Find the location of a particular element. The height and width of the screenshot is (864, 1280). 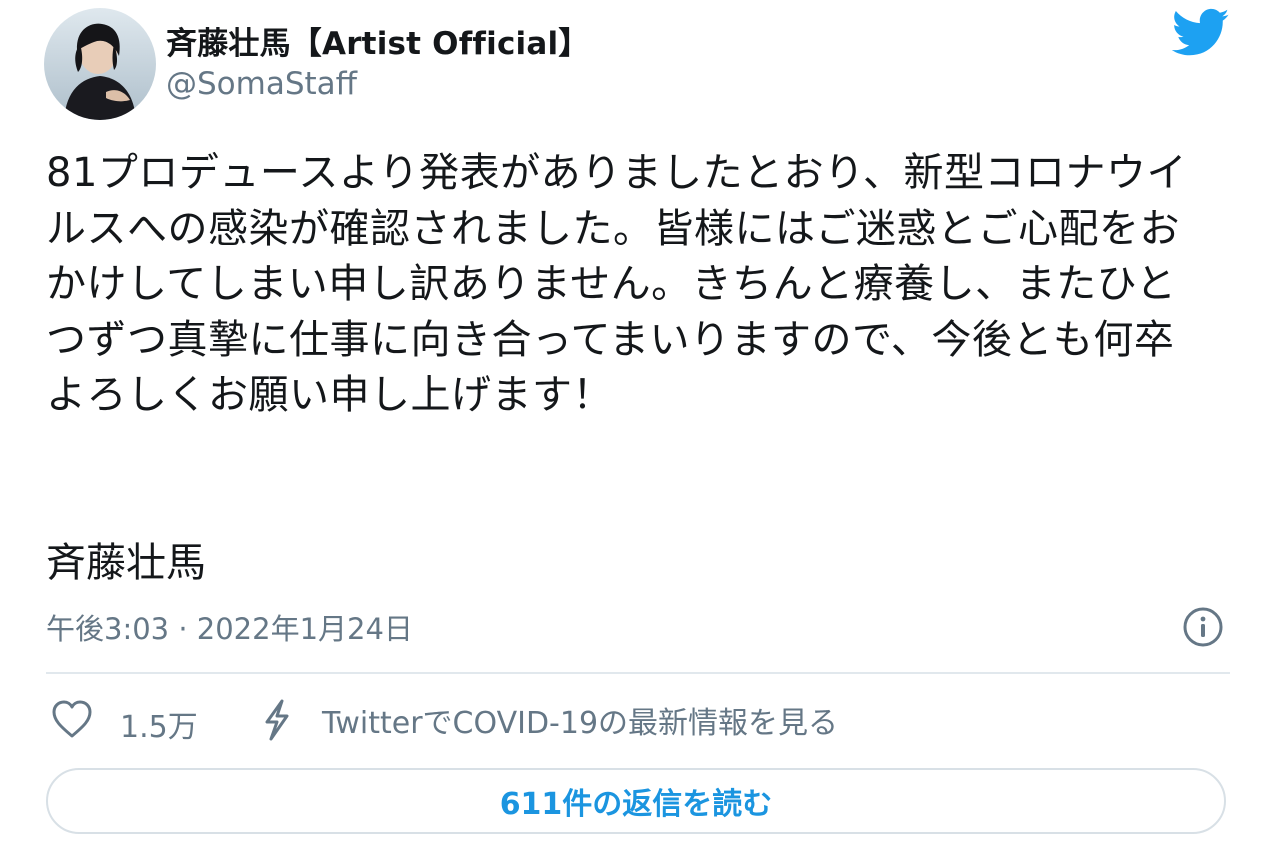

info-icon is located at coordinates (1203, 627).